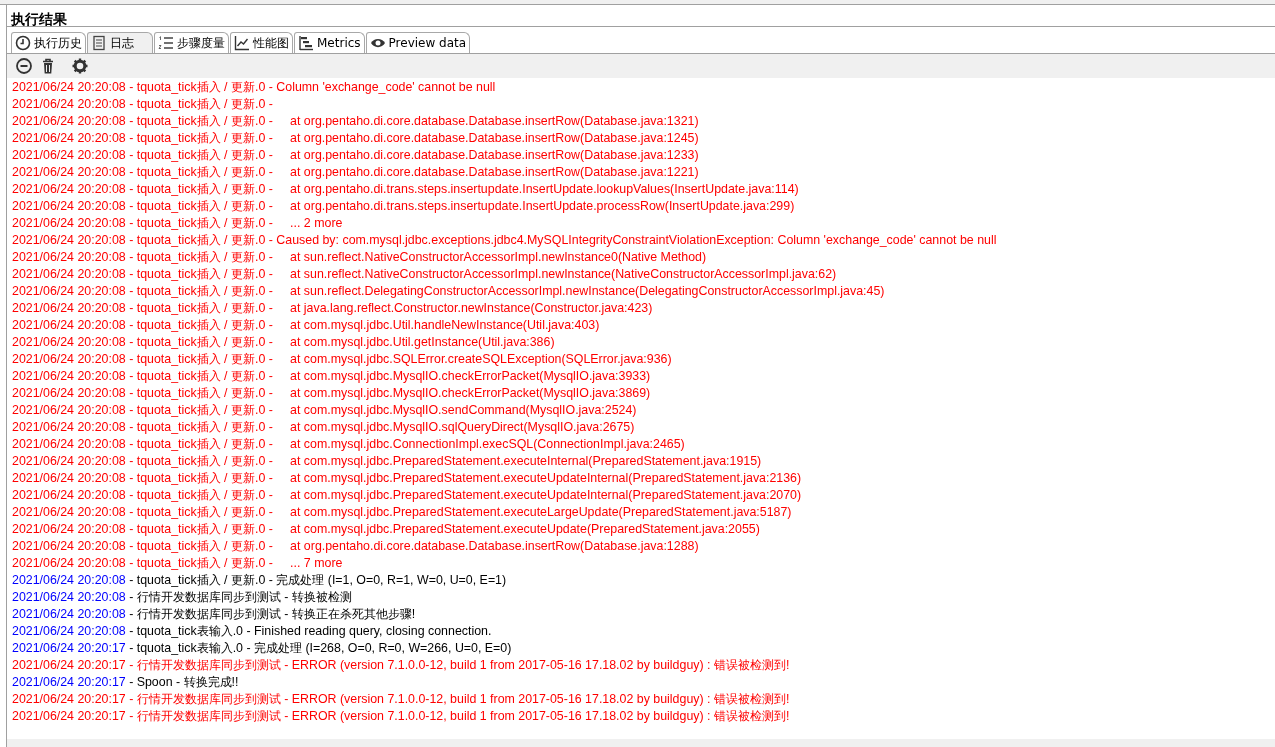 The image size is (1275, 747). Describe the element at coordinates (329, 42) in the screenshot. I see `tab: Metrics` at that location.